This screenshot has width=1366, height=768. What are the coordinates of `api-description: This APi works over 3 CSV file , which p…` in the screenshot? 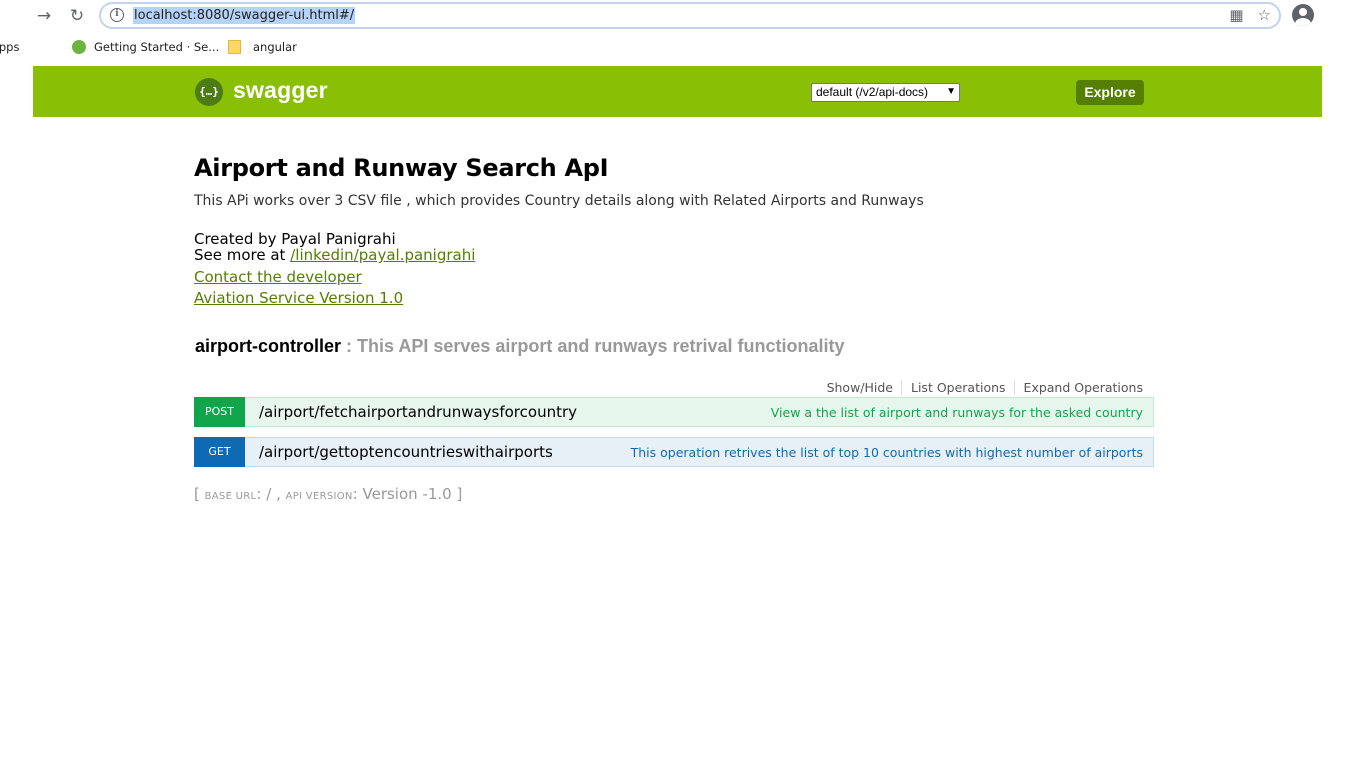 It's located at (559, 201).